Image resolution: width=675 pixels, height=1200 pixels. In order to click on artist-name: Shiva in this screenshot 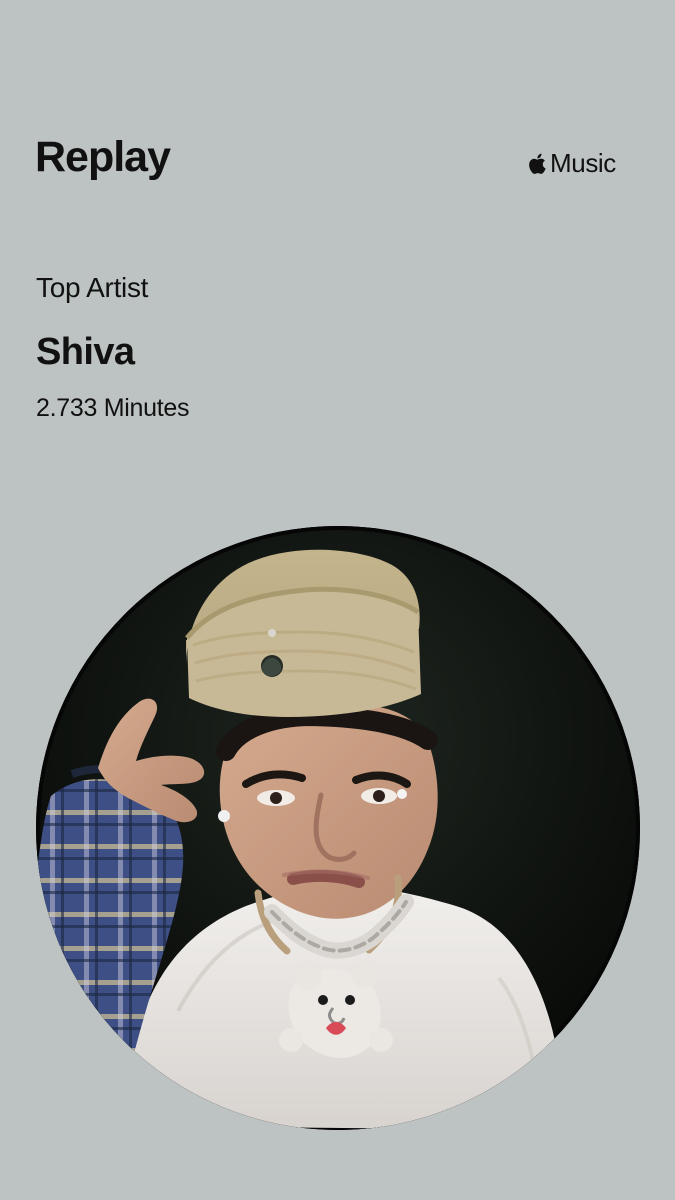, I will do `click(85, 352)`.